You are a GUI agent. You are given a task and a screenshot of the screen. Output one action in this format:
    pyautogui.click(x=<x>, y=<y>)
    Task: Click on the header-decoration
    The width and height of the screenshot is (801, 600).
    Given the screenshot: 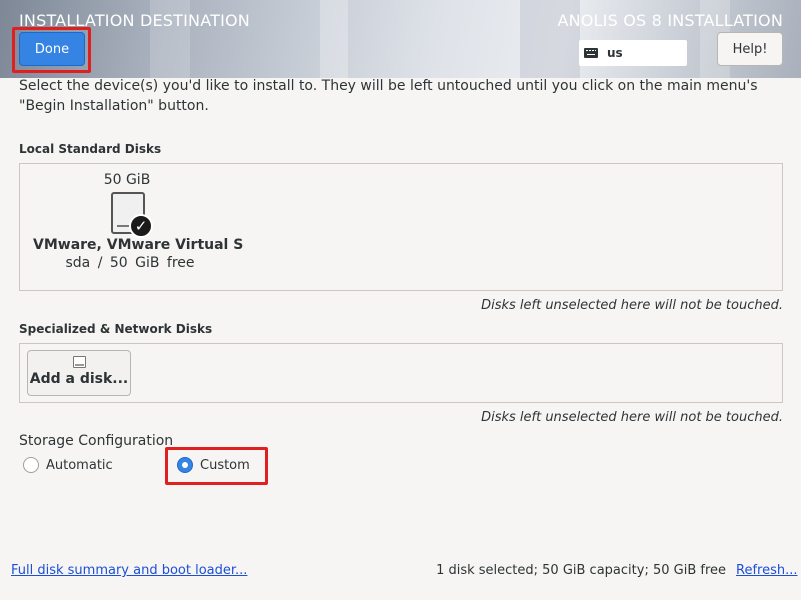 What is the action you would take?
    pyautogui.click(x=334, y=39)
    